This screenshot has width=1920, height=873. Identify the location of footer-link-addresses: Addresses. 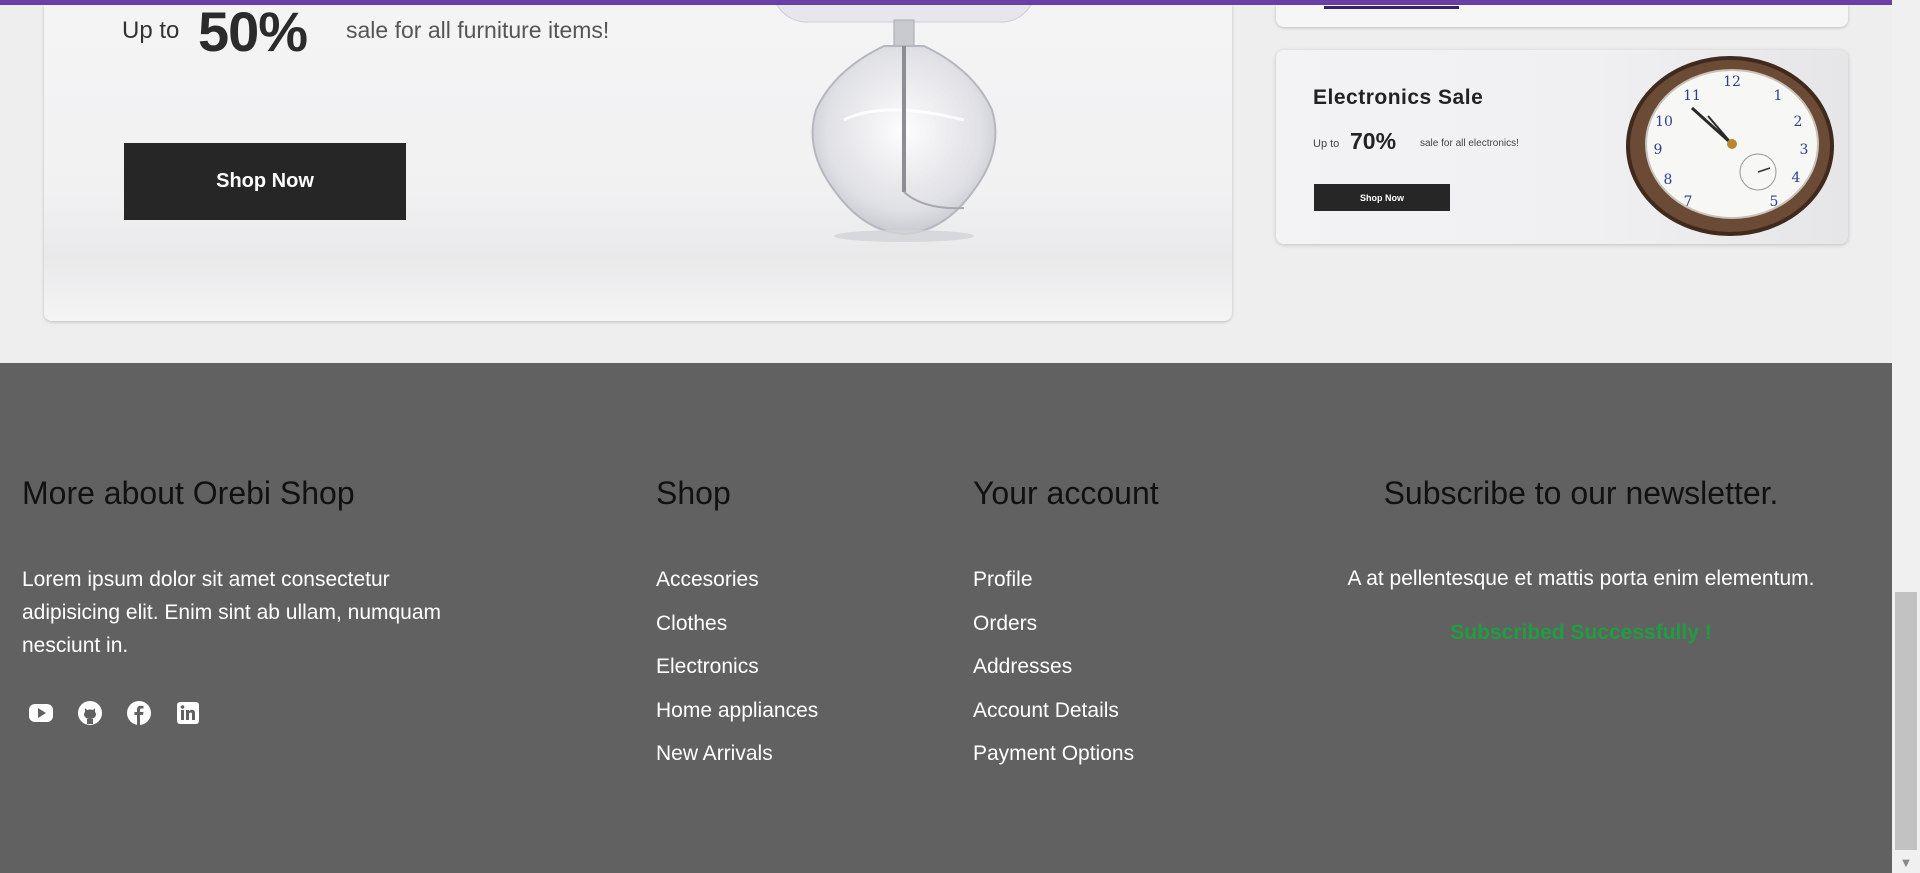
(1022, 667).